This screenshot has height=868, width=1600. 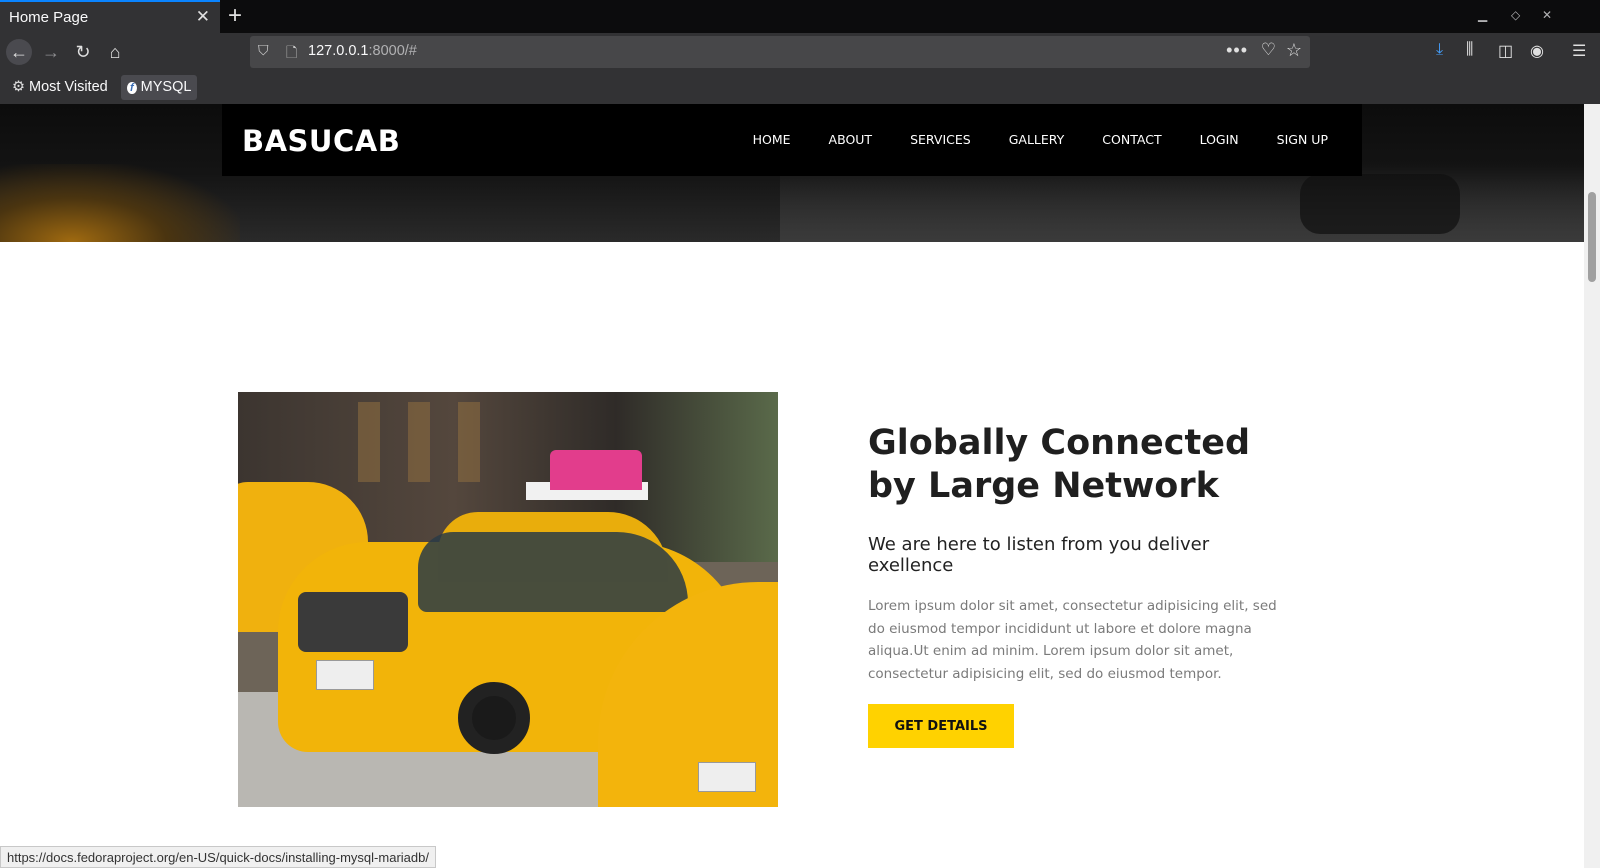 What do you see at coordinates (263, 50) in the screenshot?
I see `shield-icon: ⛉` at bounding box center [263, 50].